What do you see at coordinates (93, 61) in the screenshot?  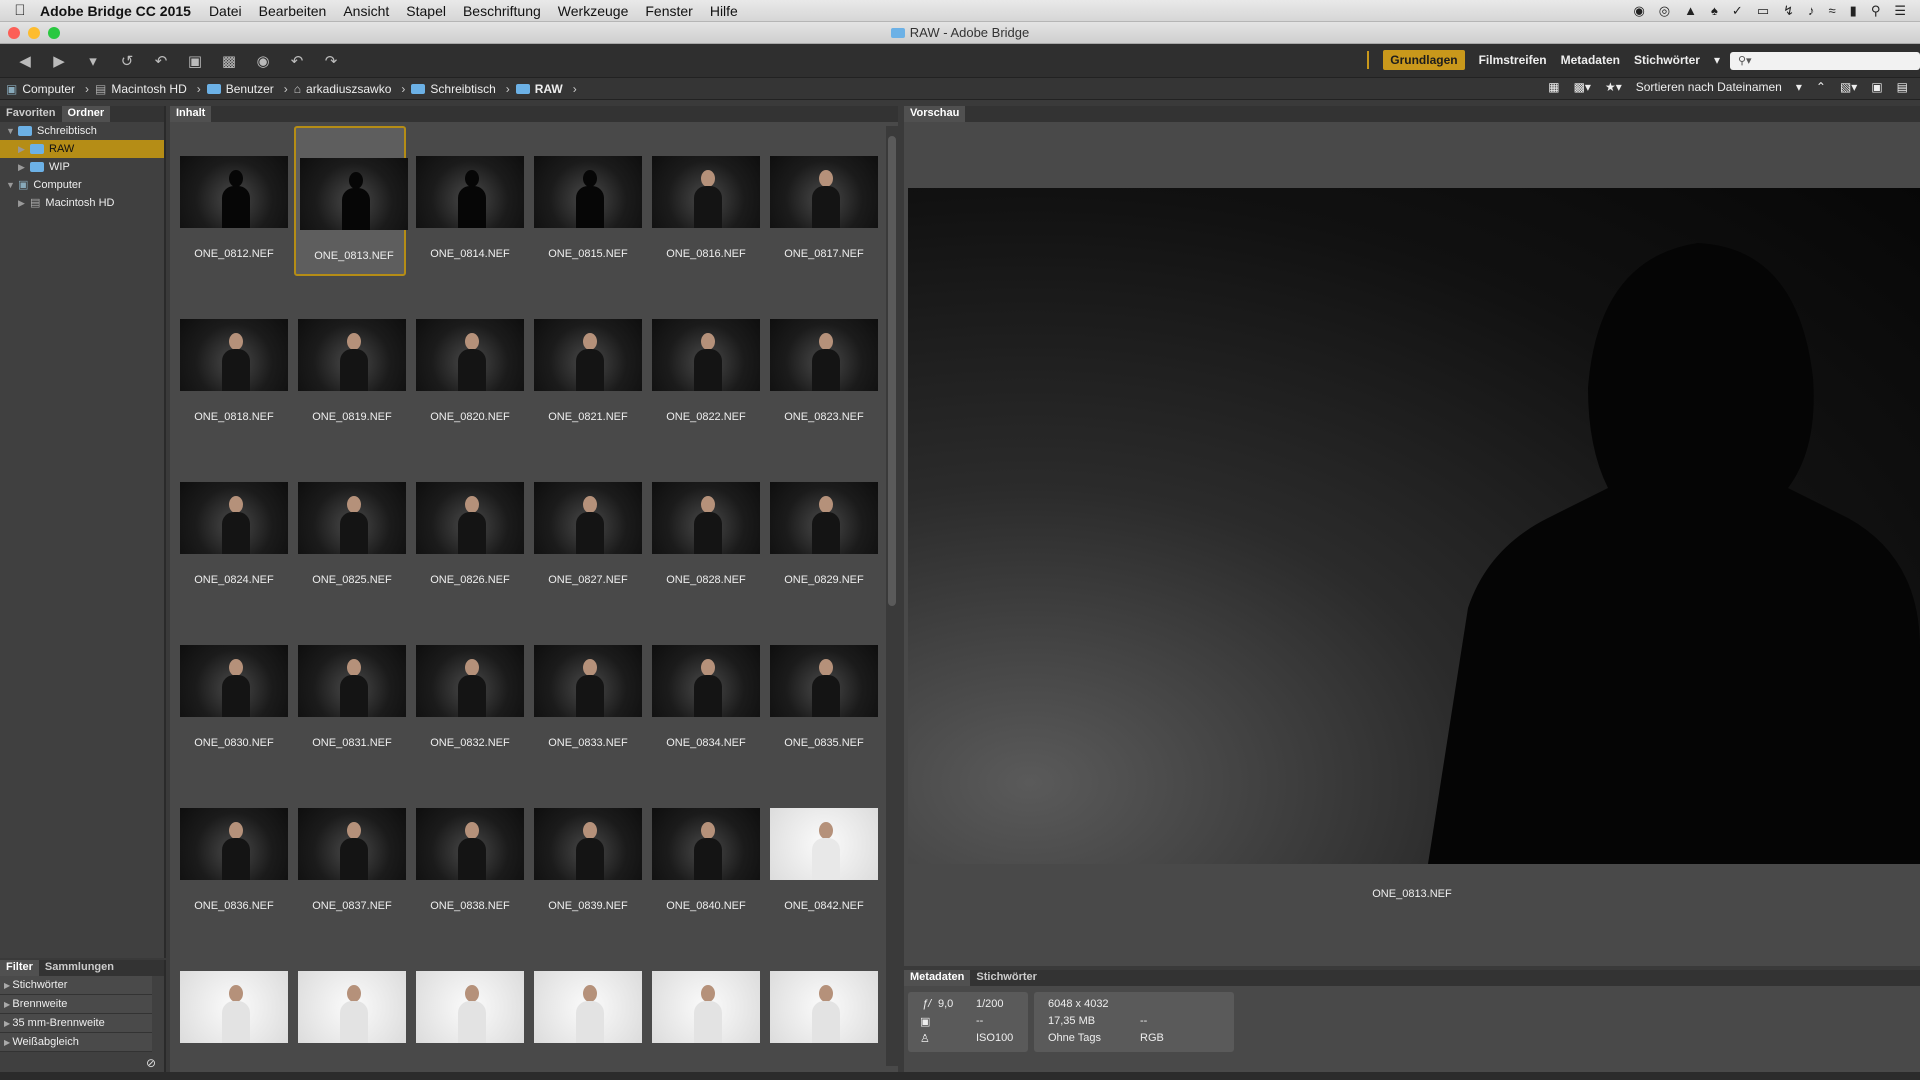 I see `chevron-down-icon: ▾` at bounding box center [93, 61].